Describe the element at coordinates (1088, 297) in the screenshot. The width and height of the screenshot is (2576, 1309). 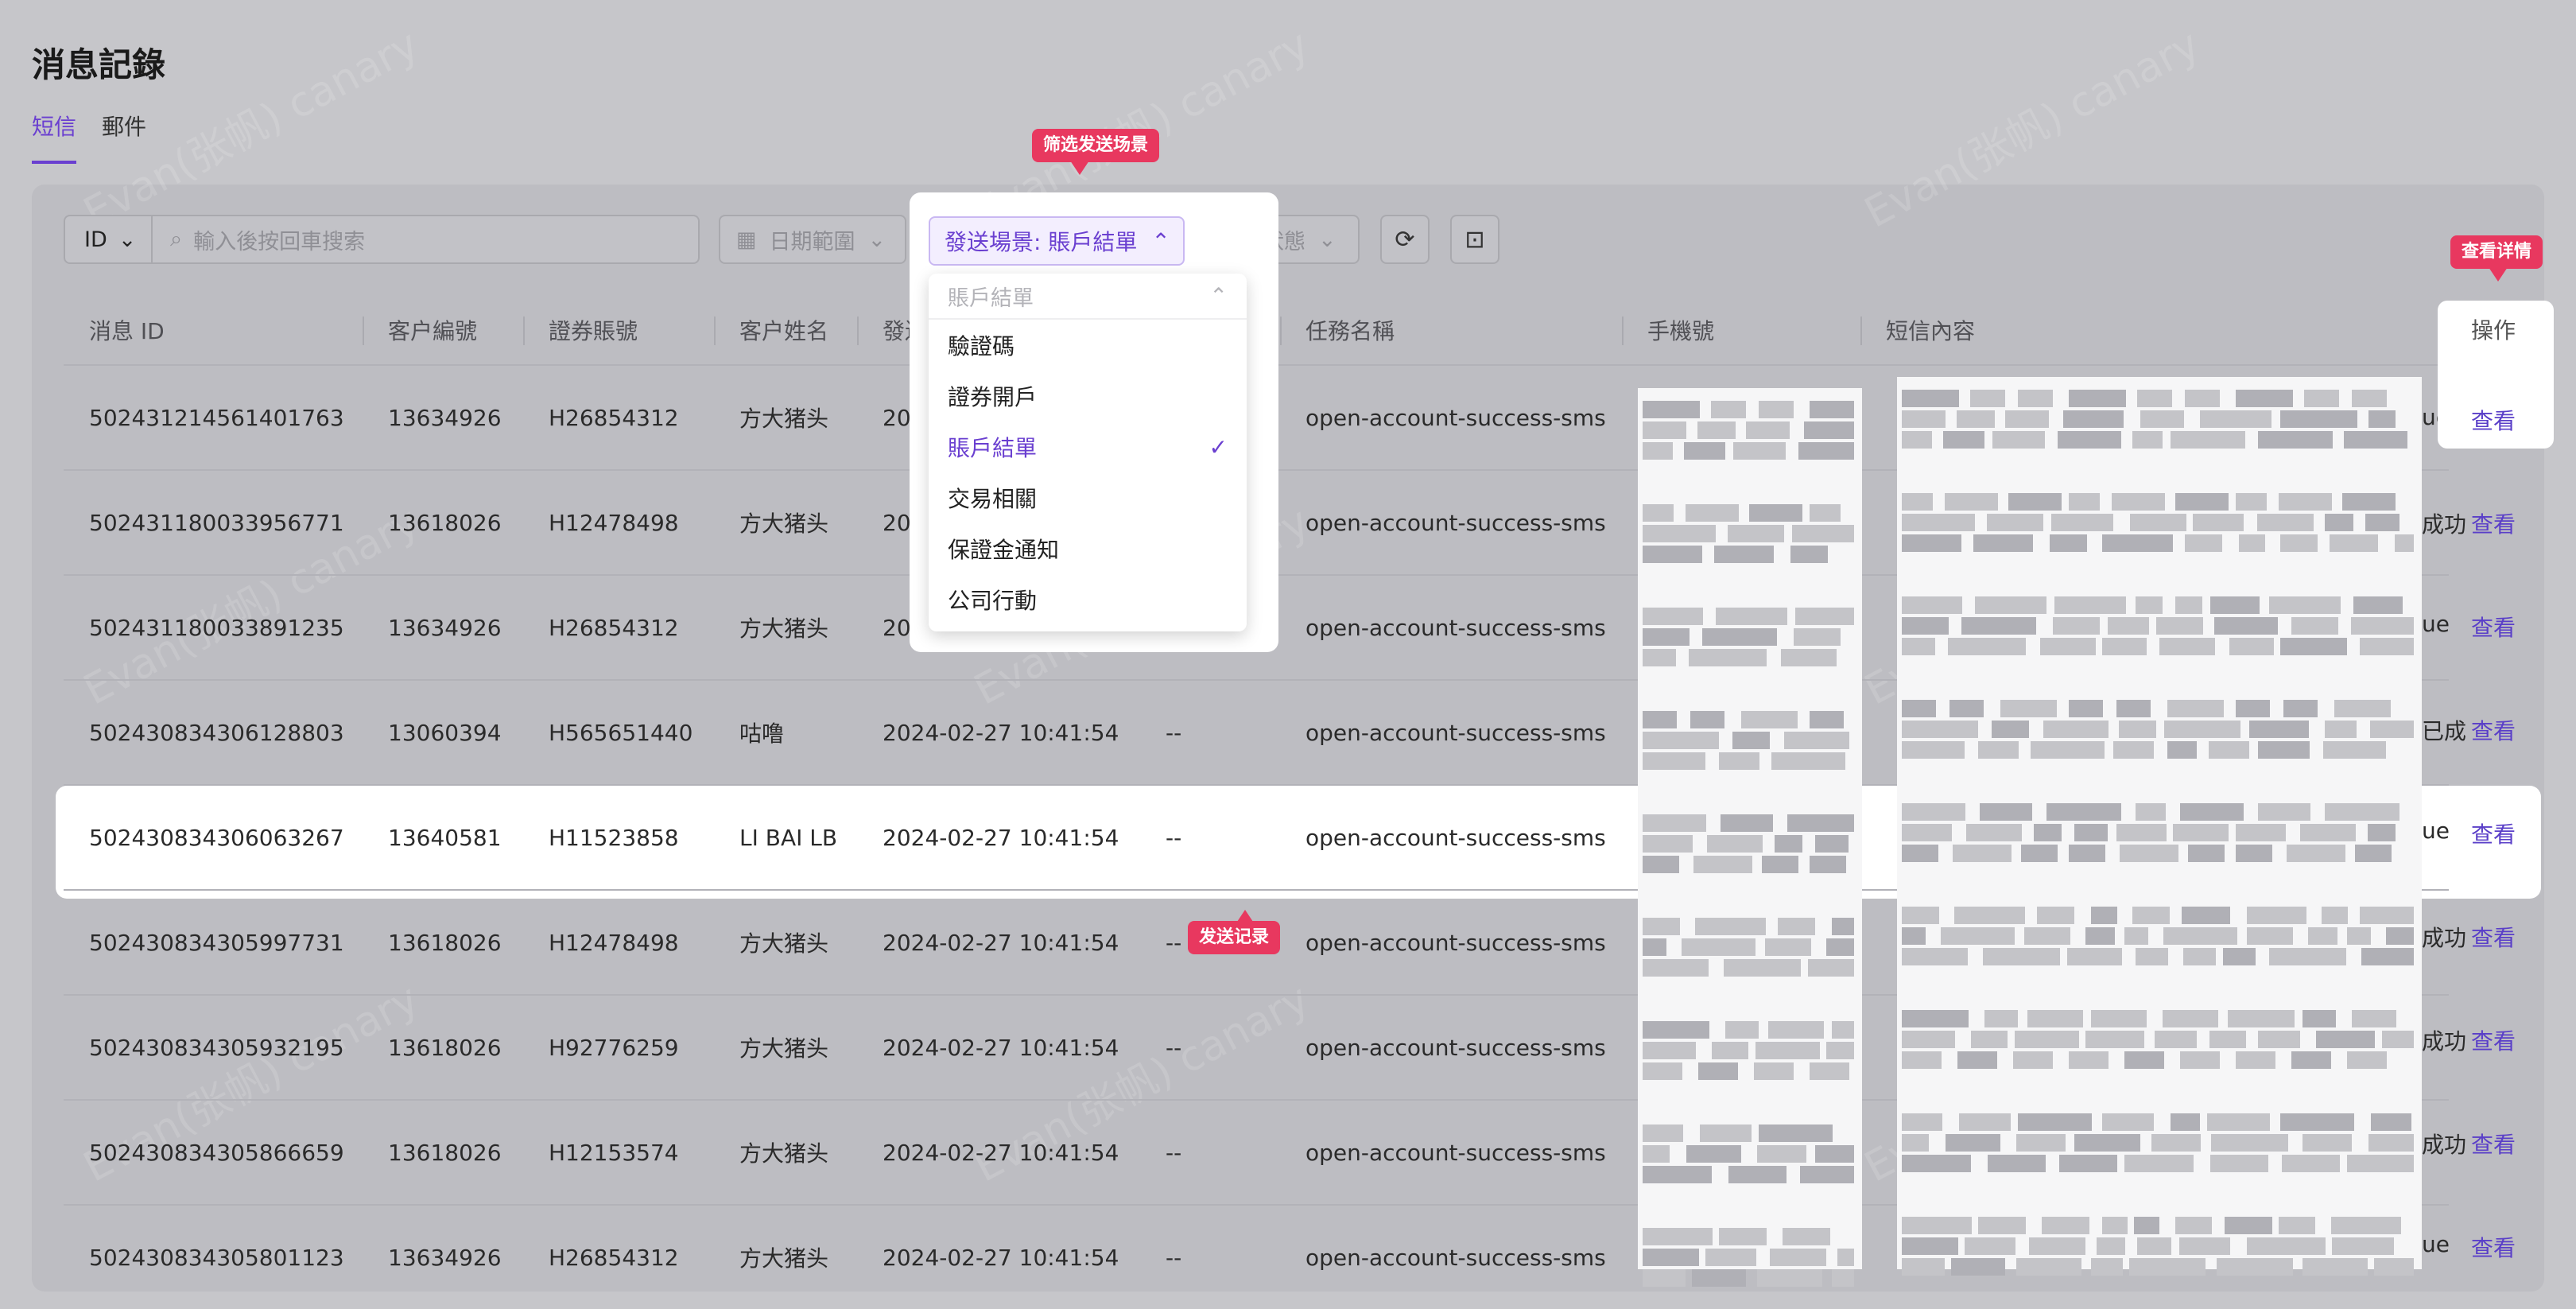
I see `scene-dropdown-search: 賬戶結單 ⌃` at that location.